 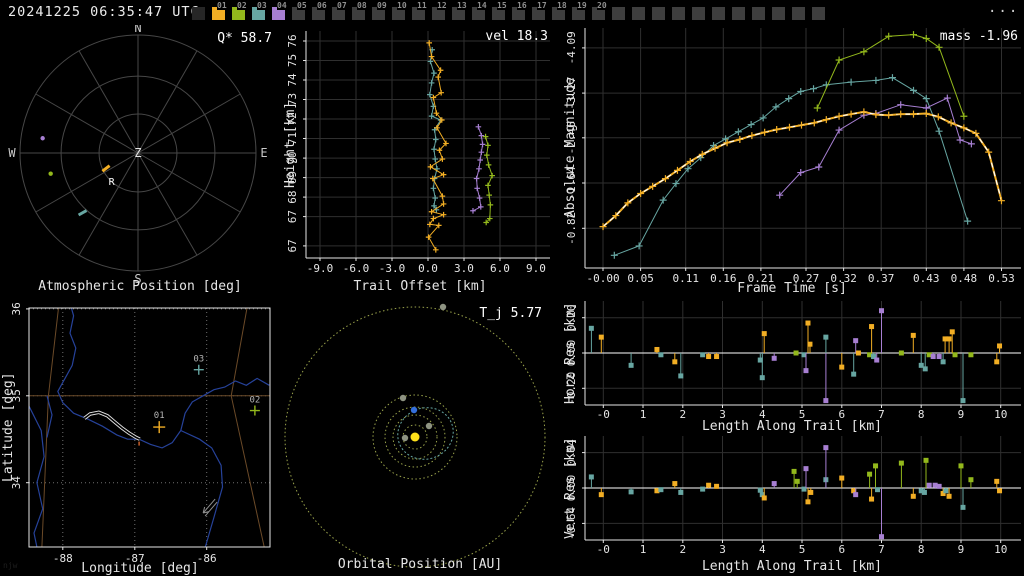 What do you see at coordinates (682, 549) in the screenshot?
I see `svg-text: 2` at bounding box center [682, 549].